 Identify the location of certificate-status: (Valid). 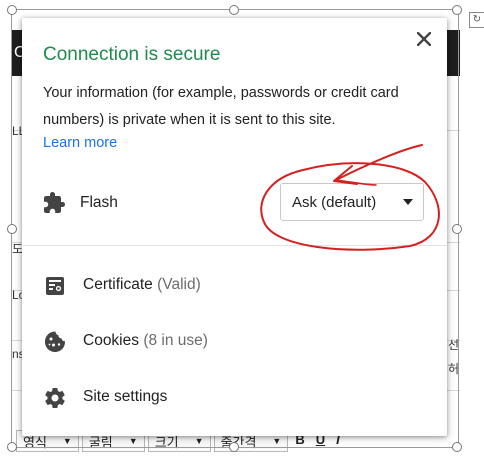
(179, 284).